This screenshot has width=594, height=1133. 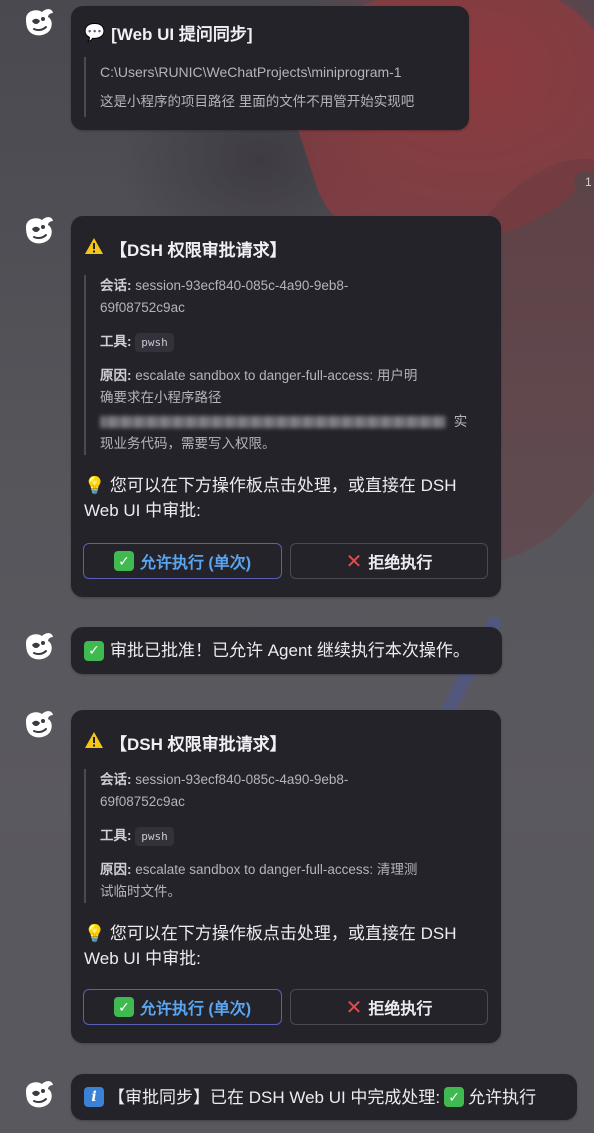 I want to click on sync-result: 允许执行, so click(x=502, y=1097).